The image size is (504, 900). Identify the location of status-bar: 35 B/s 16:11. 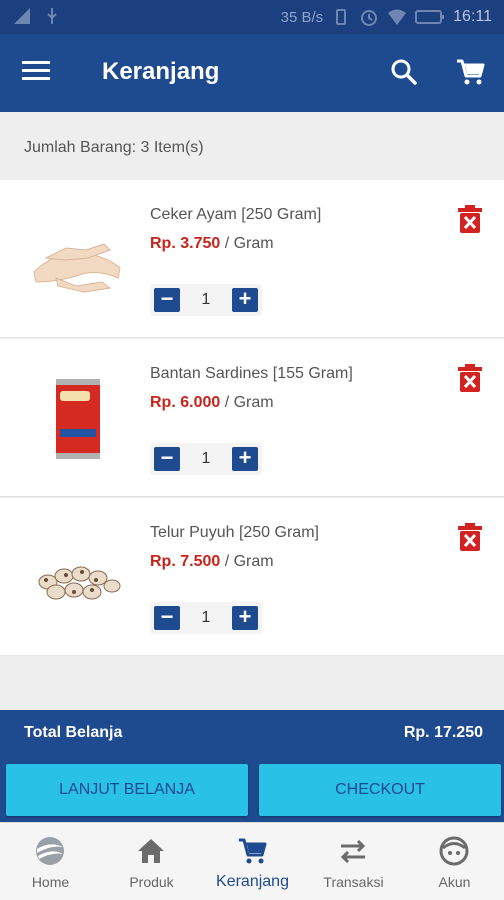
(252, 17).